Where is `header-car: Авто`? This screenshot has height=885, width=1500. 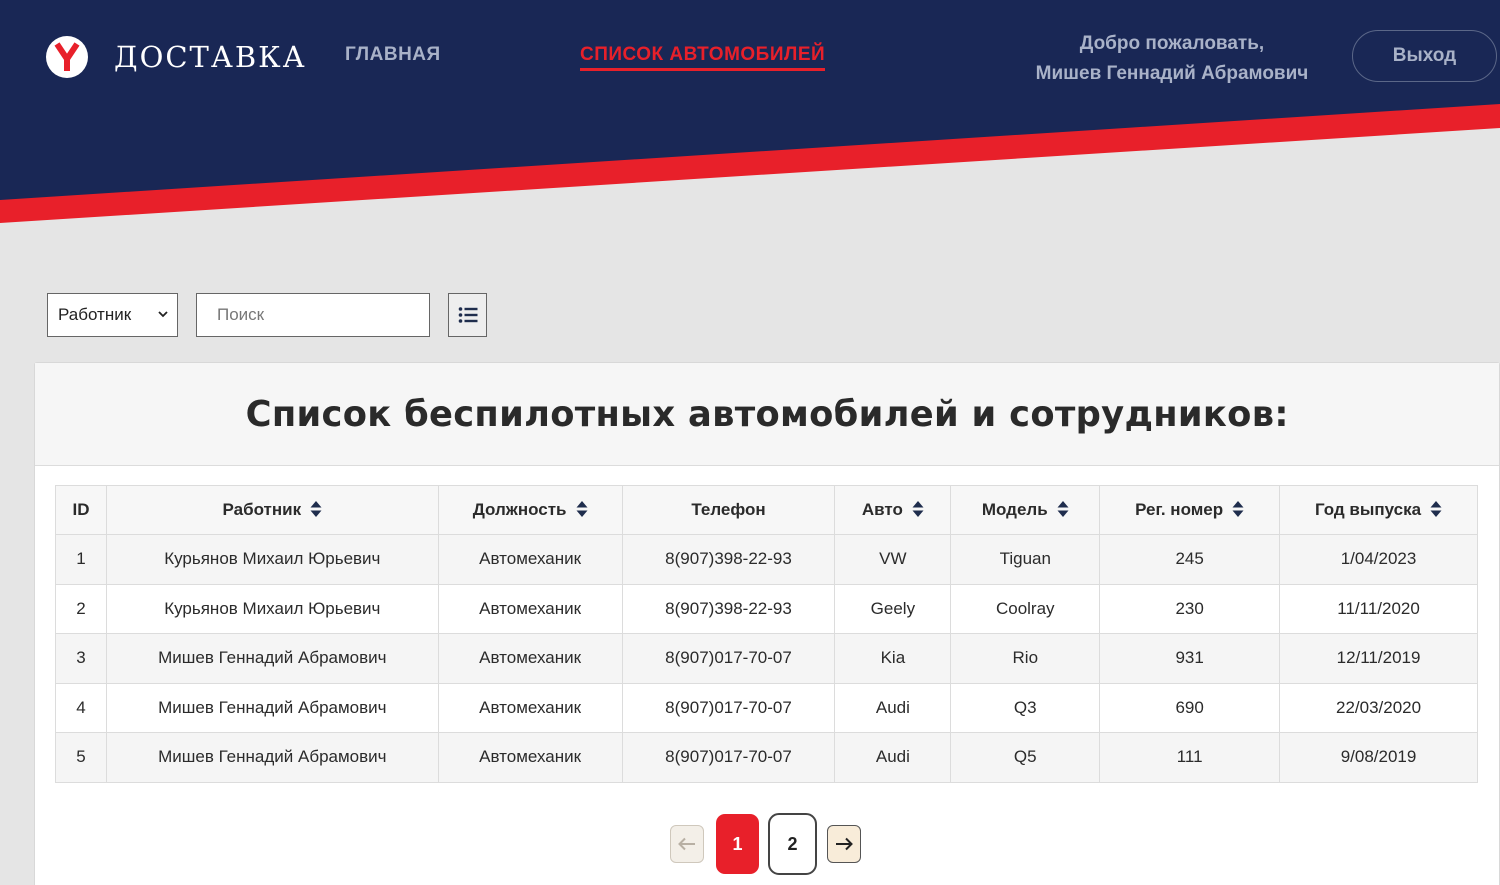 header-car: Авто is located at coordinates (893, 510).